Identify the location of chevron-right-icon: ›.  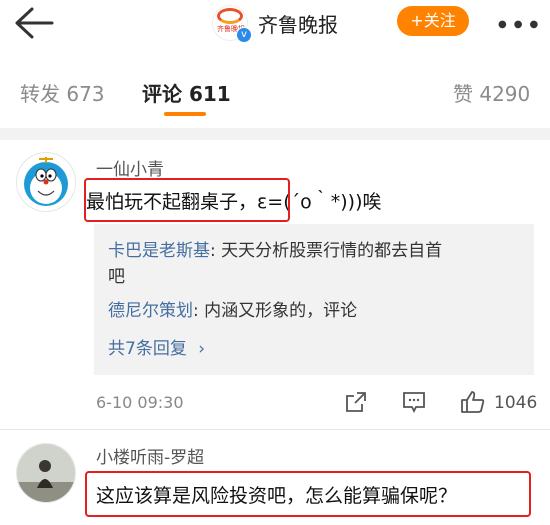
(202, 349).